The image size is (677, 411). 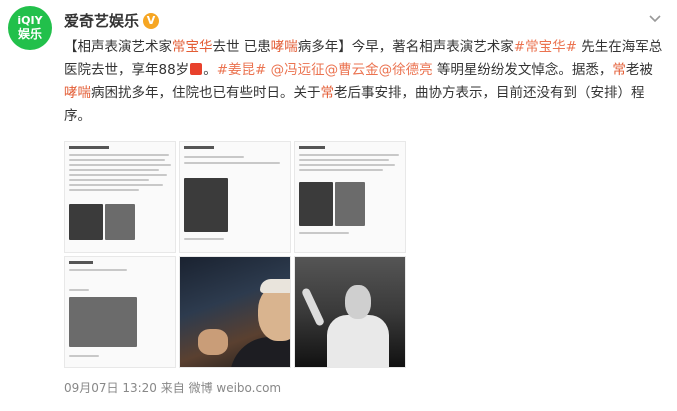 What do you see at coordinates (295, 70) in the screenshot?
I see `mention-link: @冯远征` at bounding box center [295, 70].